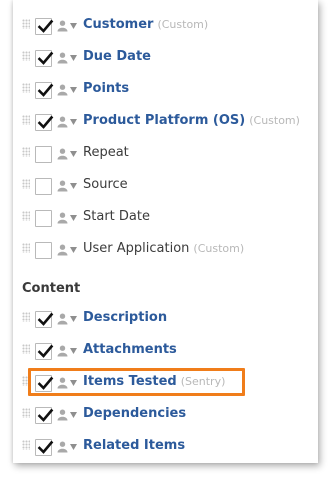 The image size is (332, 482). I want to click on field-label: User Application (Custom), so click(164, 248).